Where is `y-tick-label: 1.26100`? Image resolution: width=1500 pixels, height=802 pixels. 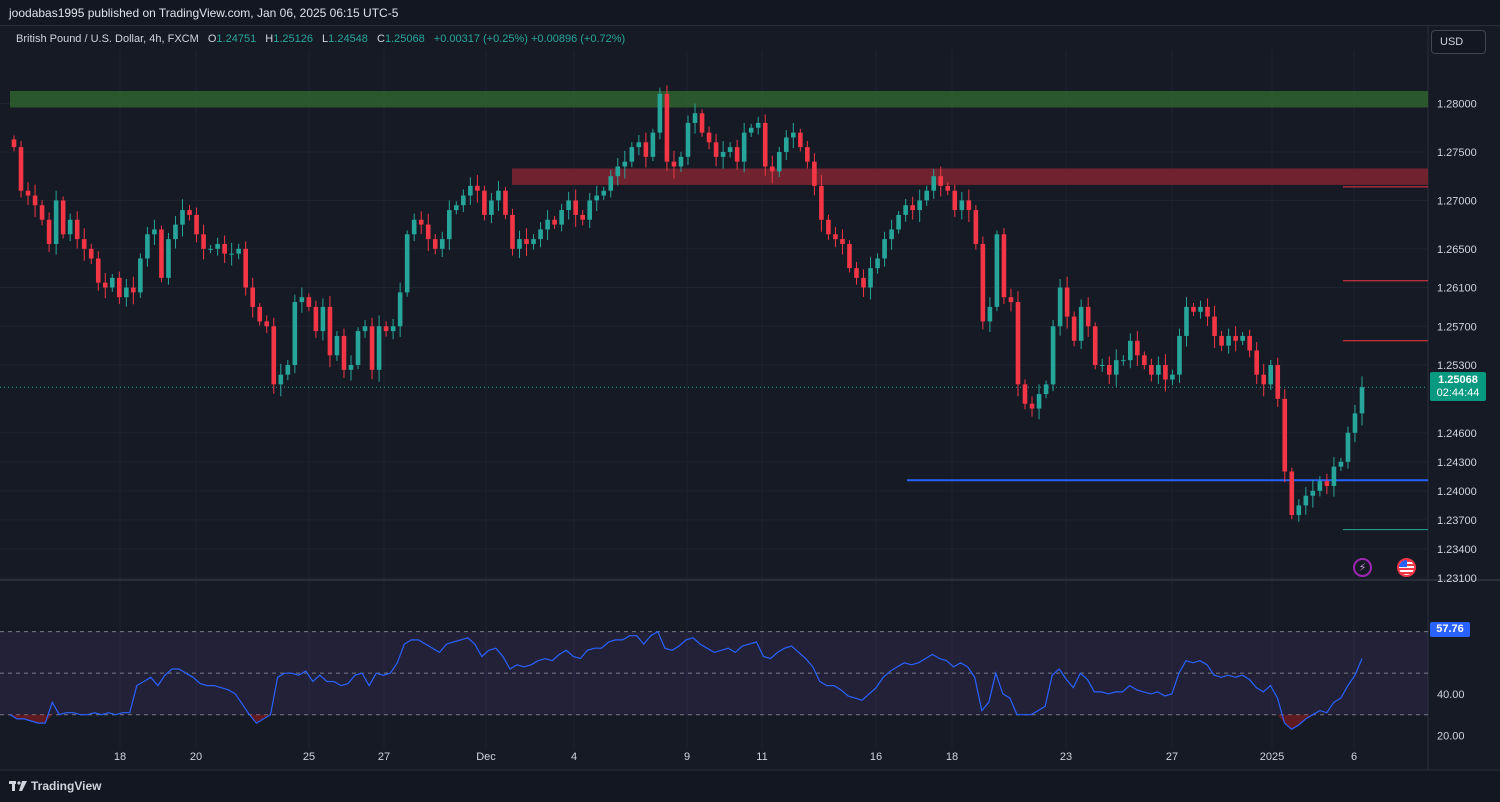 y-tick-label: 1.26100 is located at coordinates (1457, 289).